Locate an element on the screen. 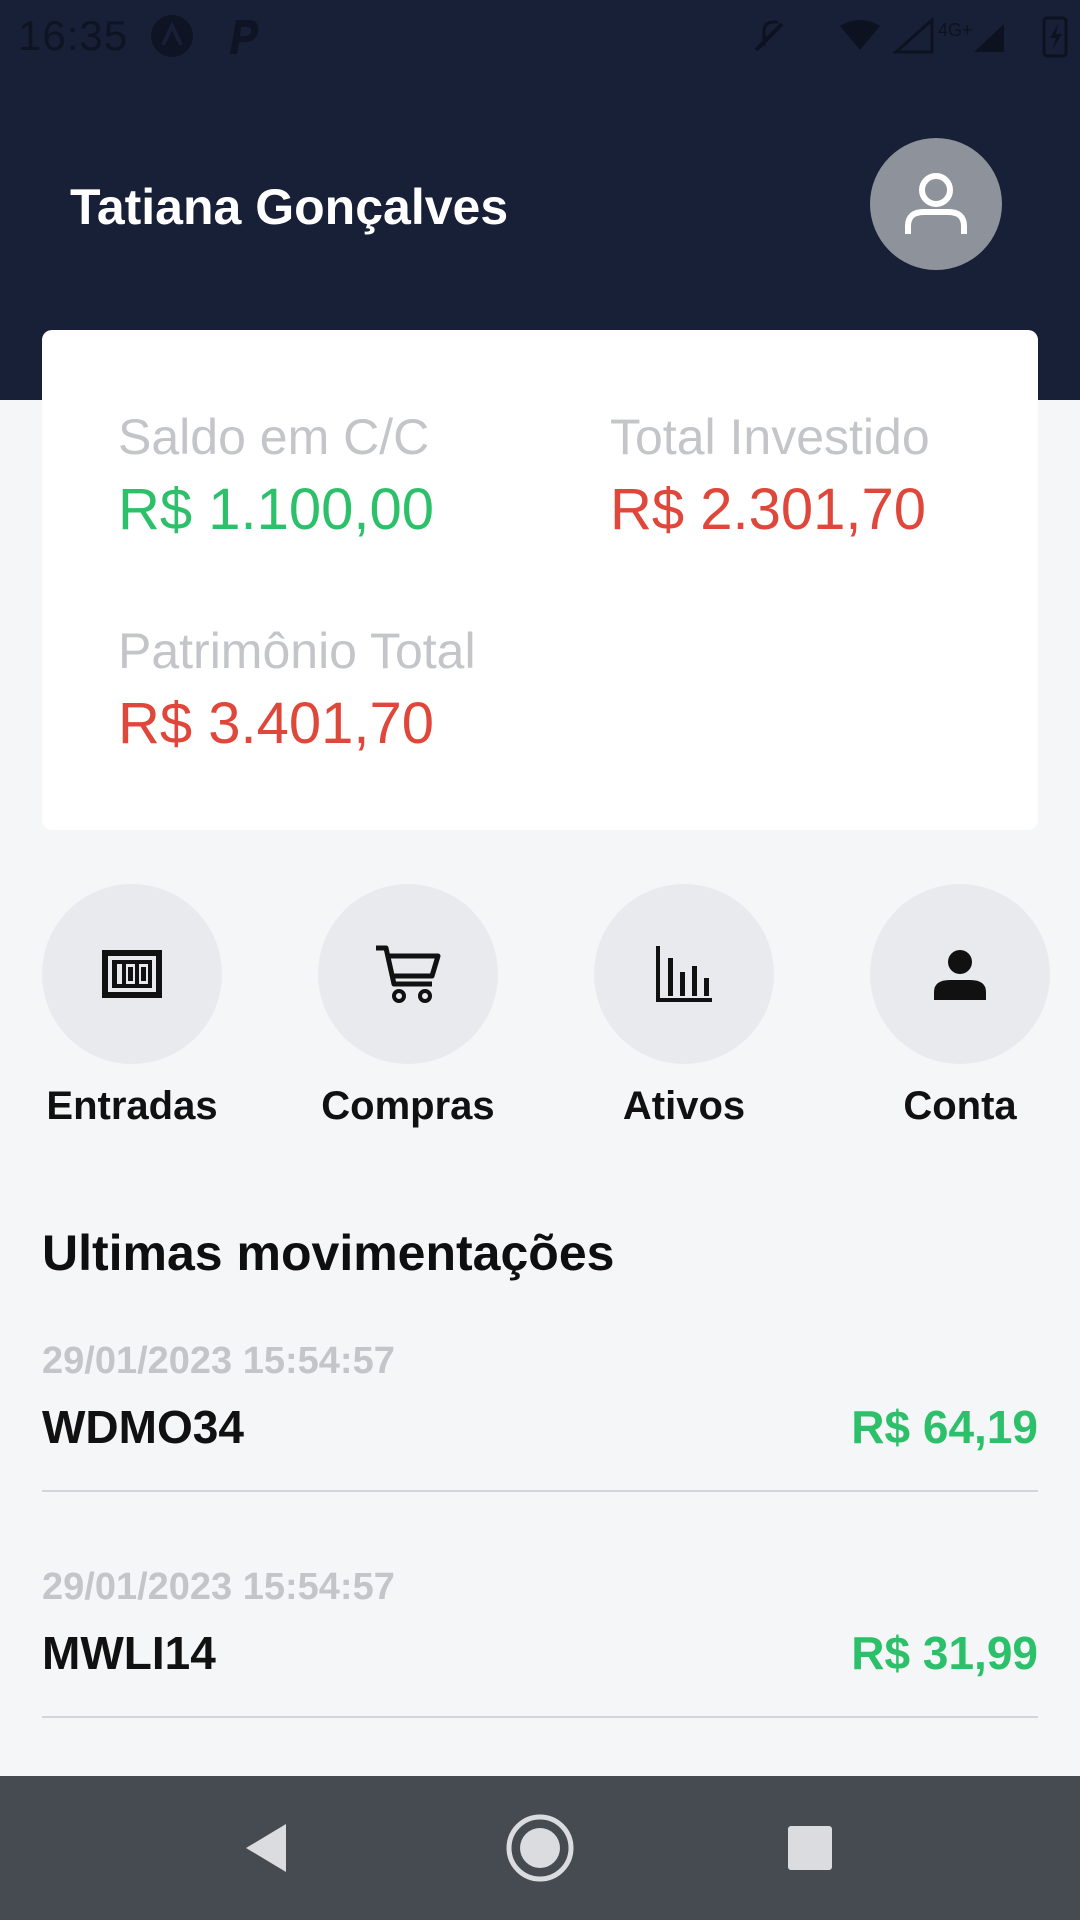 This screenshot has width=1080, height=1920. person-icon is located at coordinates (960, 975).